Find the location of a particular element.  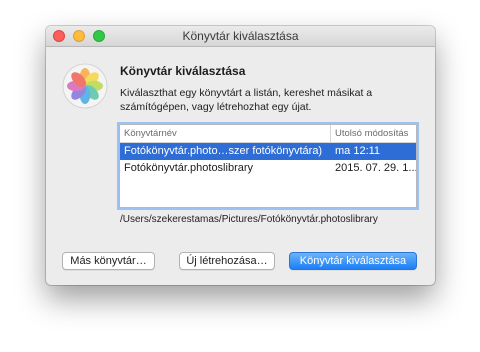

list-header: Könyvtárnév Utolsó módosítás is located at coordinates (268, 134).